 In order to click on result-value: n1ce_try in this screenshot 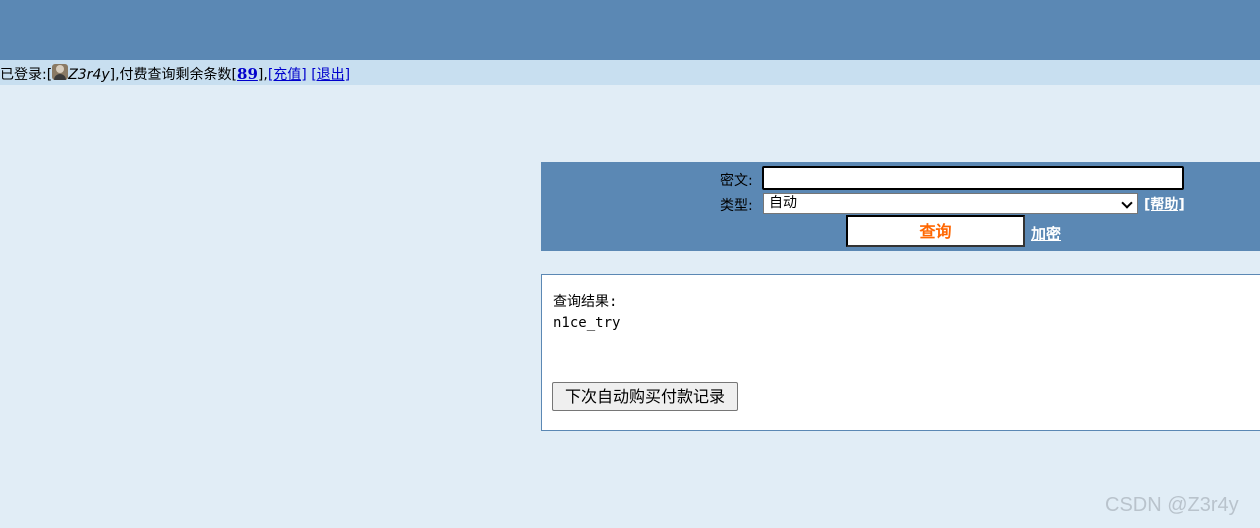, I will do `click(587, 323)`.